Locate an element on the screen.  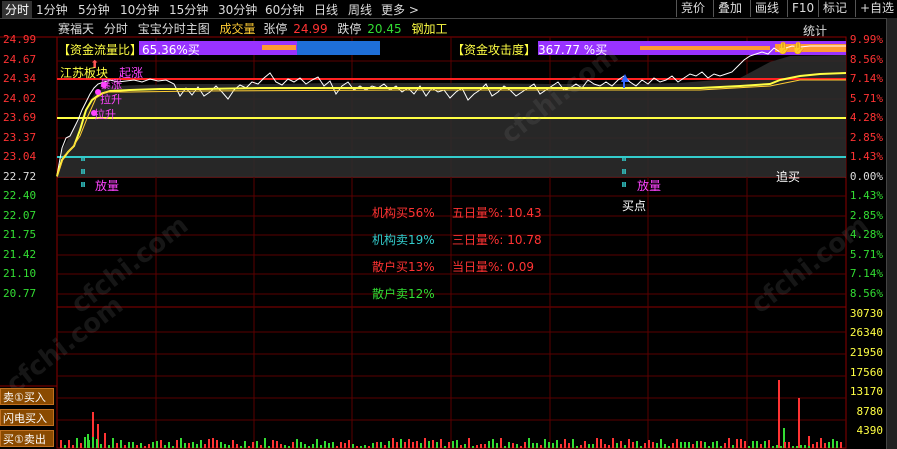
rise-start-annotation: 起涨 is located at coordinates (131, 73).